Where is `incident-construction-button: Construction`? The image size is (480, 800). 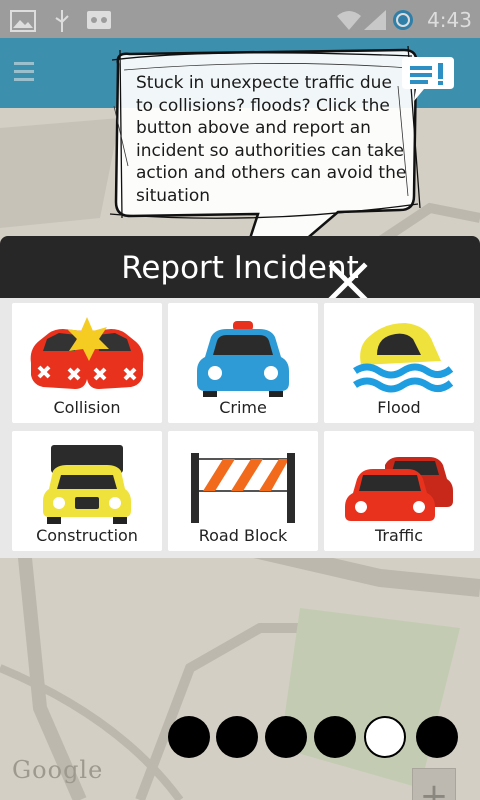
incident-construction-button: Construction is located at coordinates (87, 491).